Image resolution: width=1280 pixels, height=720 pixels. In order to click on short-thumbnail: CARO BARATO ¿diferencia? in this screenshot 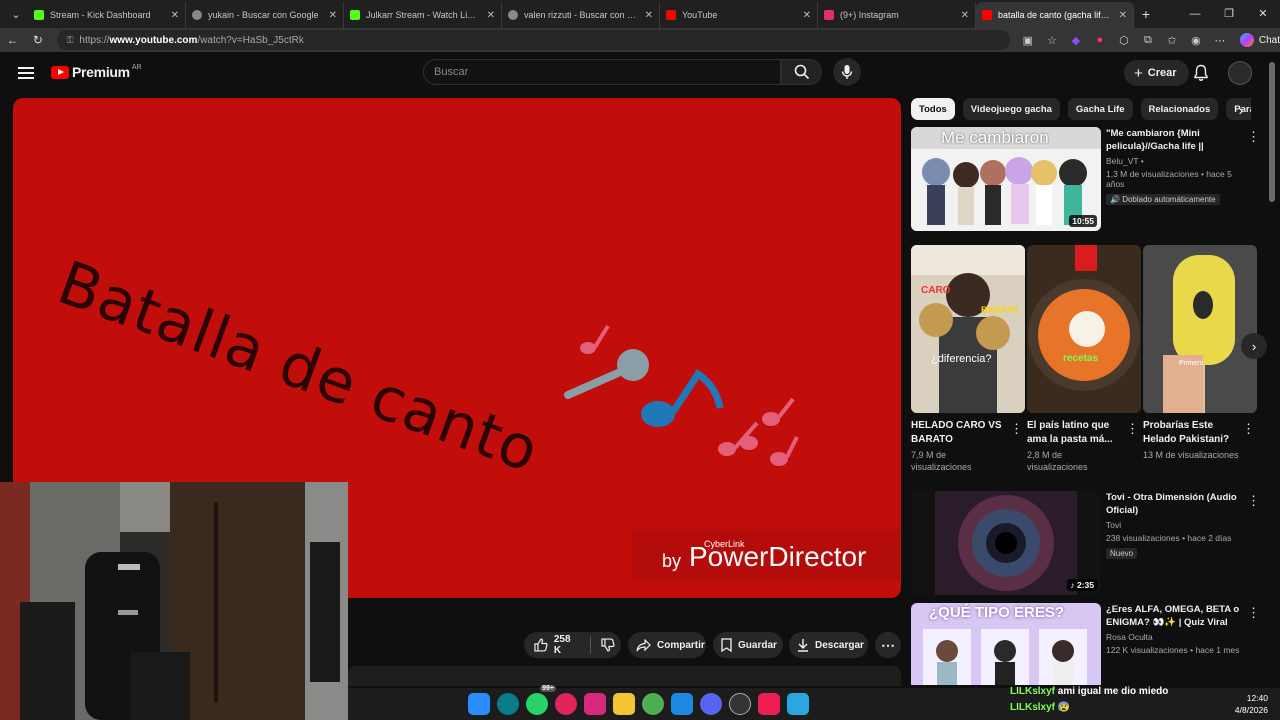, I will do `click(968, 329)`.